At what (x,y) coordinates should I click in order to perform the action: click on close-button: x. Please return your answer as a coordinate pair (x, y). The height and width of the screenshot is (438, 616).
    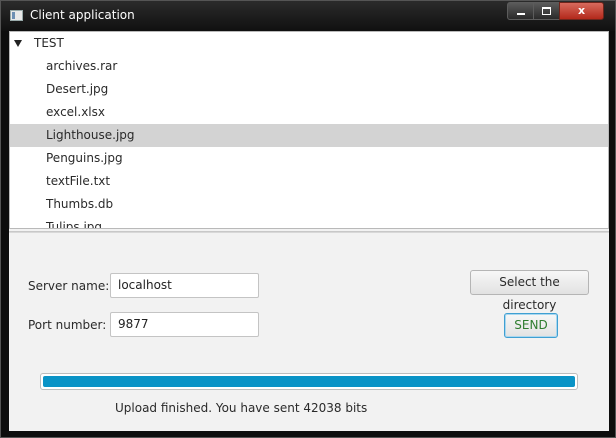
    Looking at the image, I should click on (581, 11).